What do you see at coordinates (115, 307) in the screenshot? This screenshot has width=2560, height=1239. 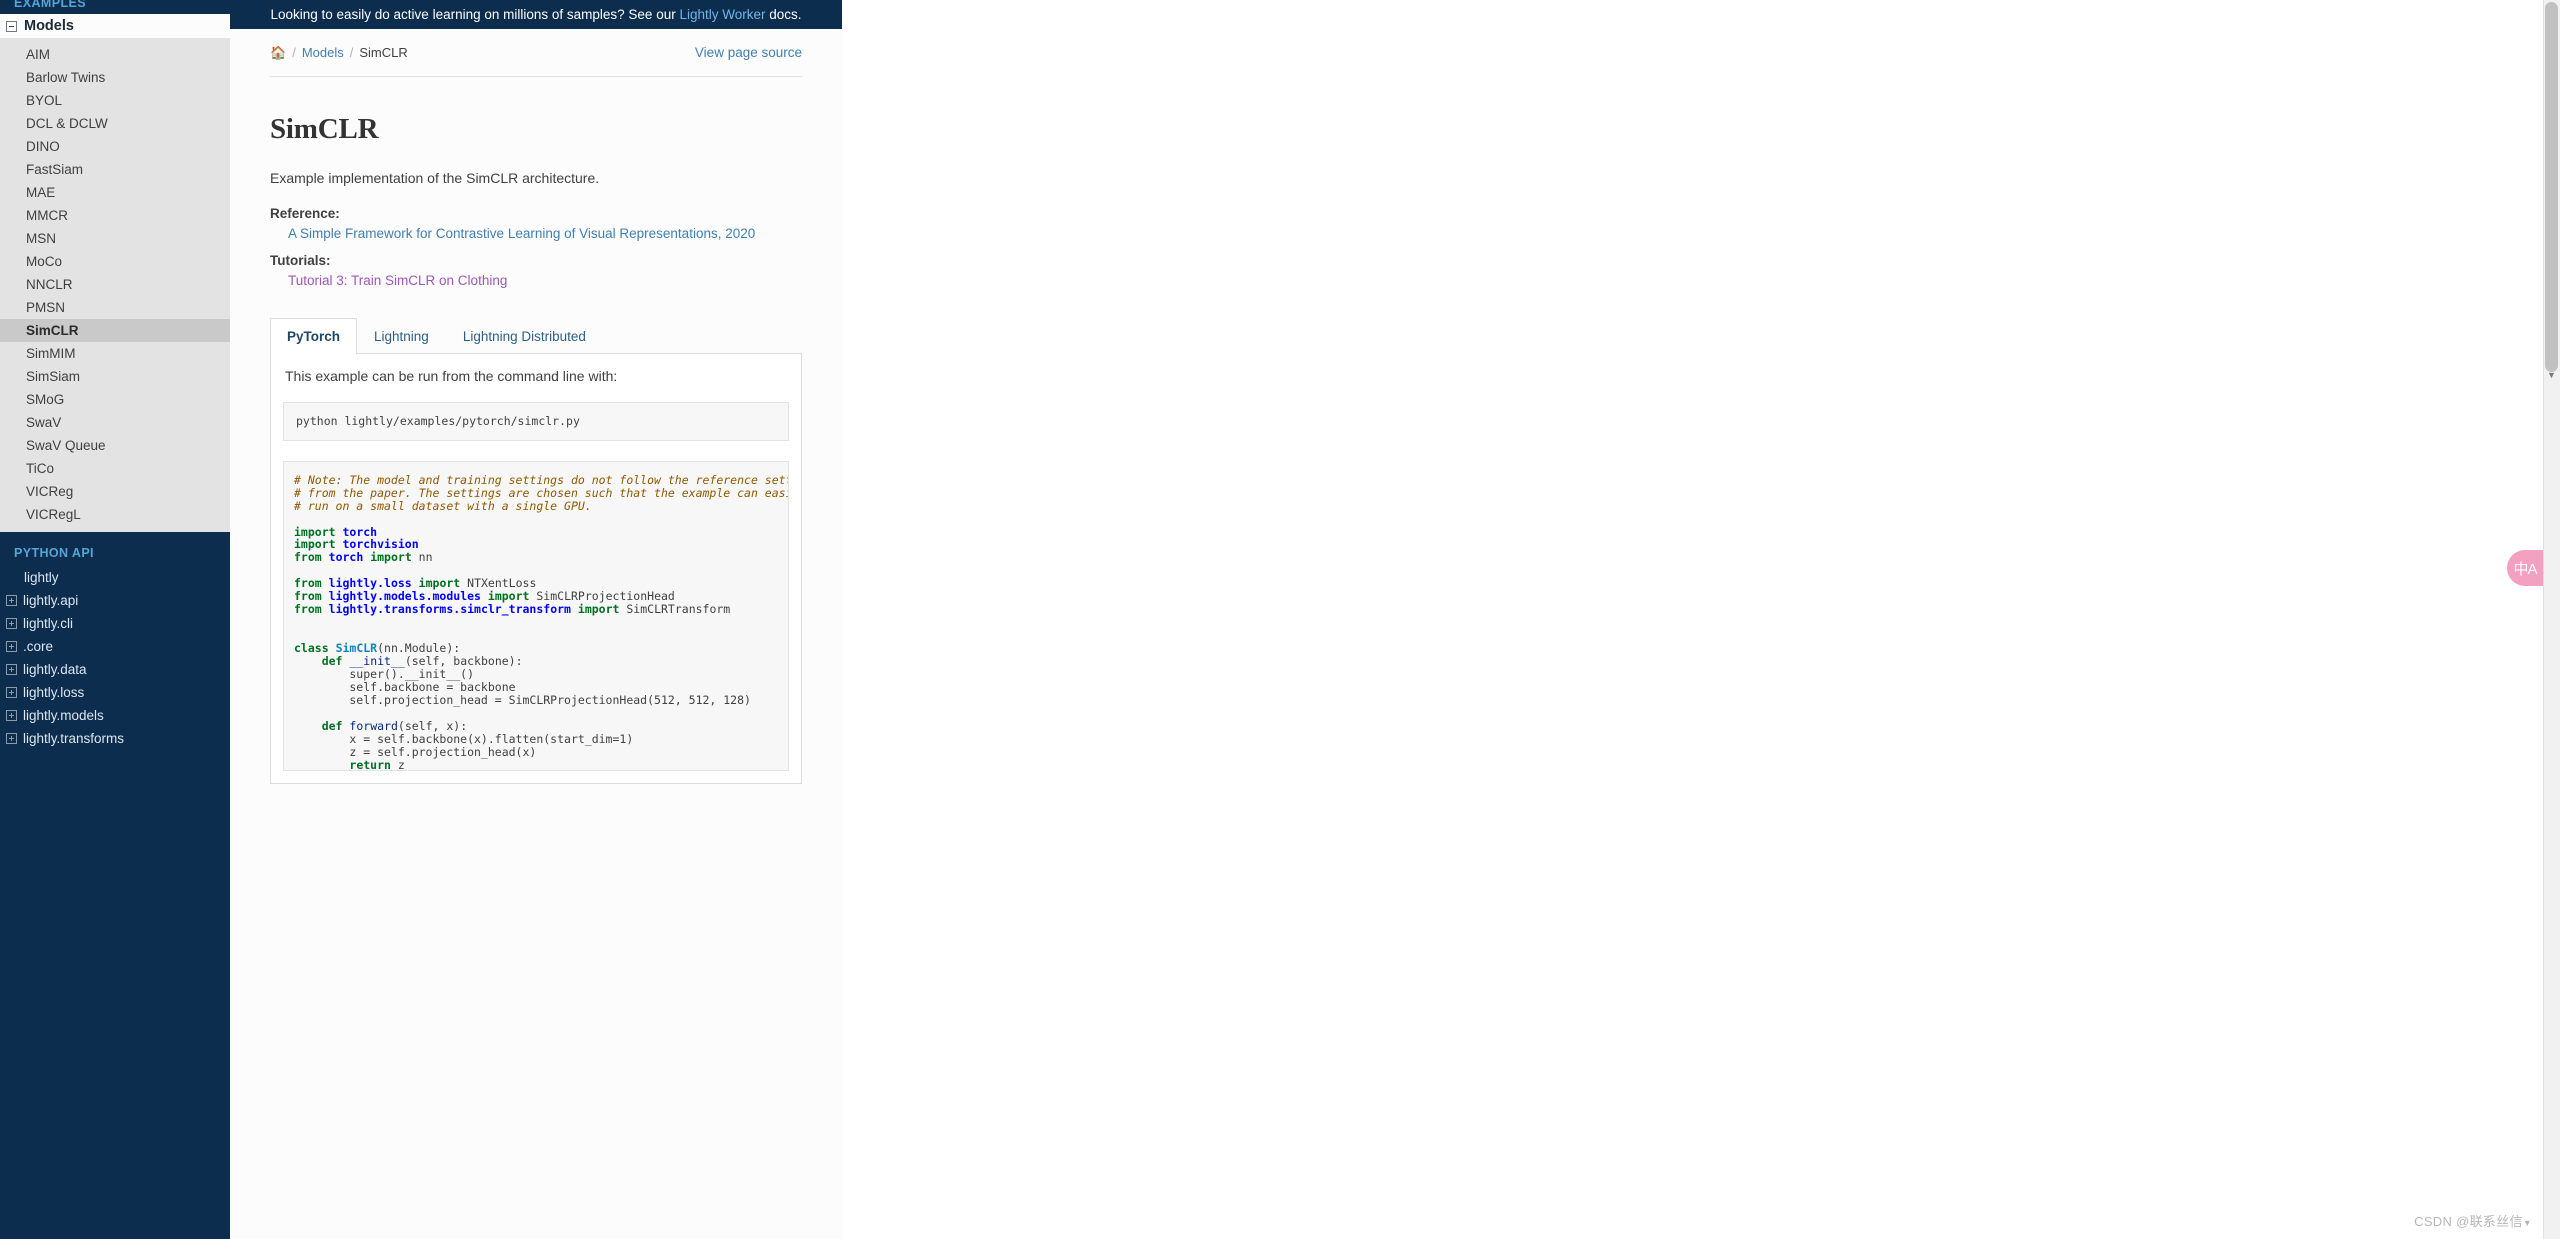 I see `sidebar-item-pmsn: PMSN` at bounding box center [115, 307].